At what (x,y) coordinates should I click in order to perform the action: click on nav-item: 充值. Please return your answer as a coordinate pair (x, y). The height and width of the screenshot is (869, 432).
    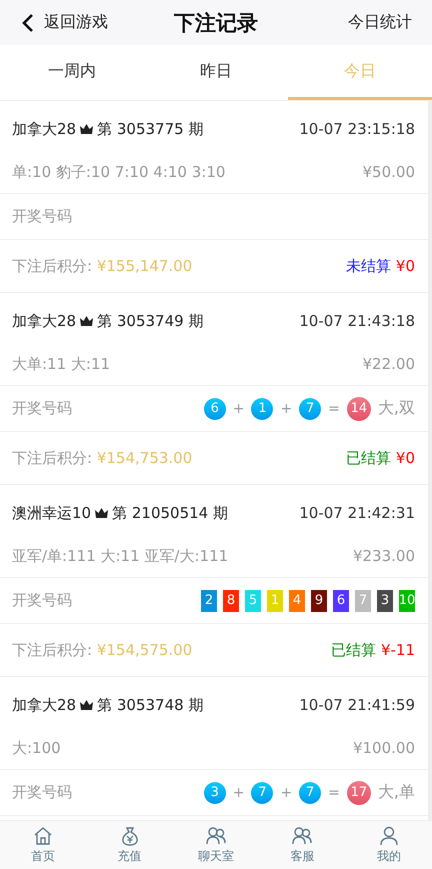
    Looking at the image, I should click on (129, 845).